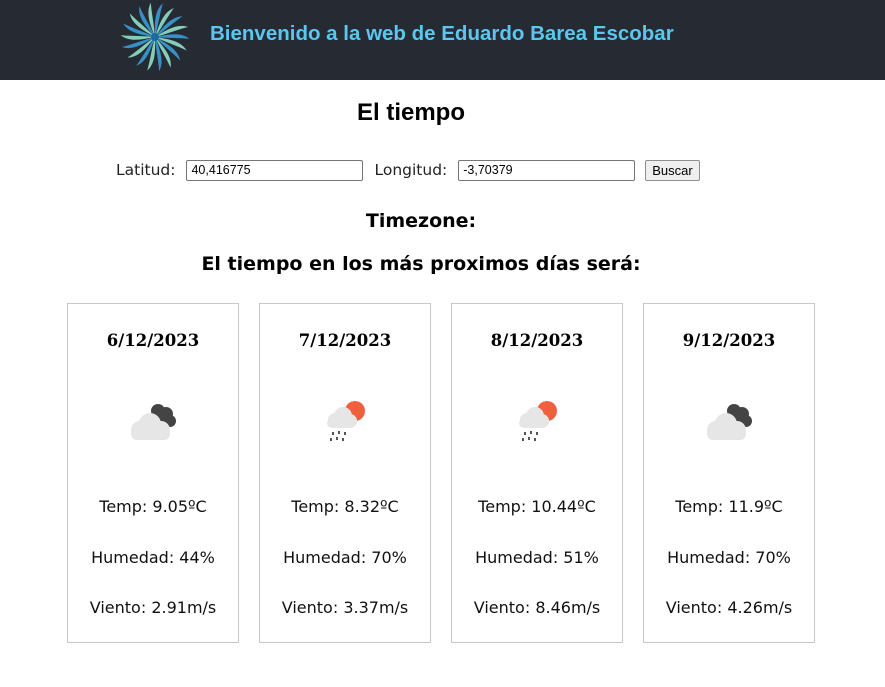 This screenshot has height=687, width=885. Describe the element at coordinates (537, 340) in the screenshot. I see `forecast-date: 8/12/2023` at that location.